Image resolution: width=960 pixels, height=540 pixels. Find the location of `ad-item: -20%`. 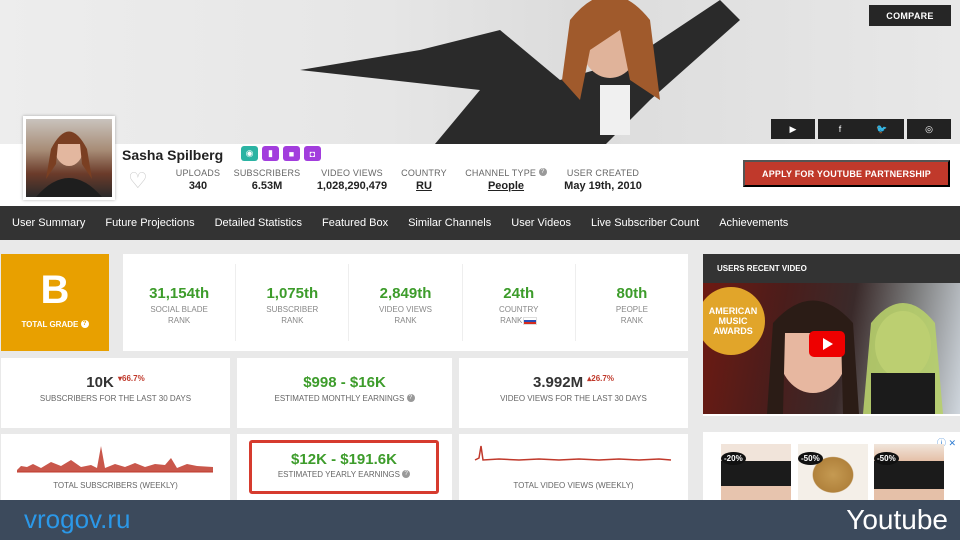

ad-item: -20% is located at coordinates (756, 472).